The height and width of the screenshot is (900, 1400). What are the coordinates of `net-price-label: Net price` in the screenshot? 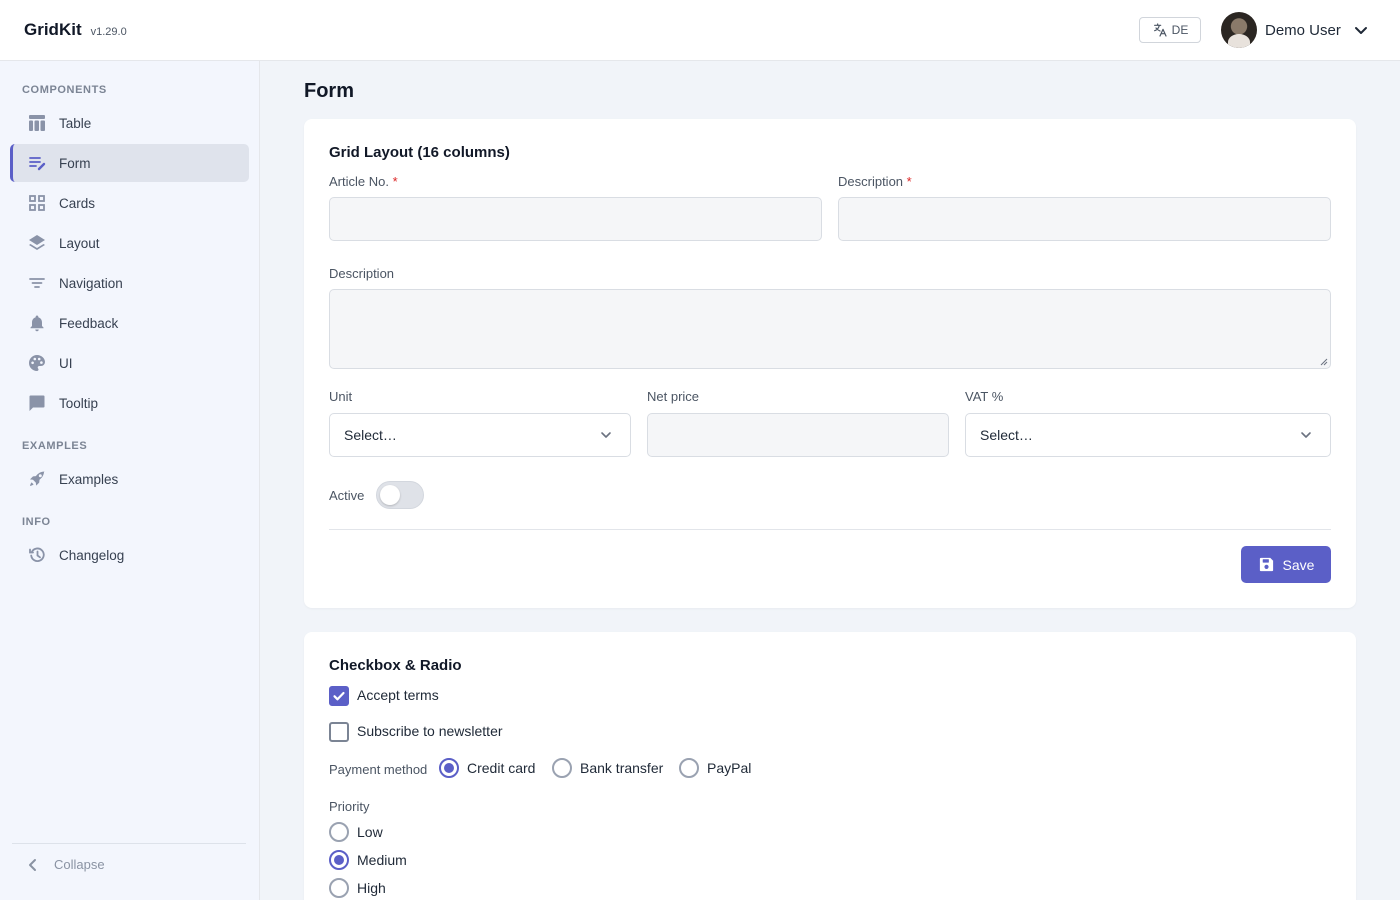 It's located at (673, 396).